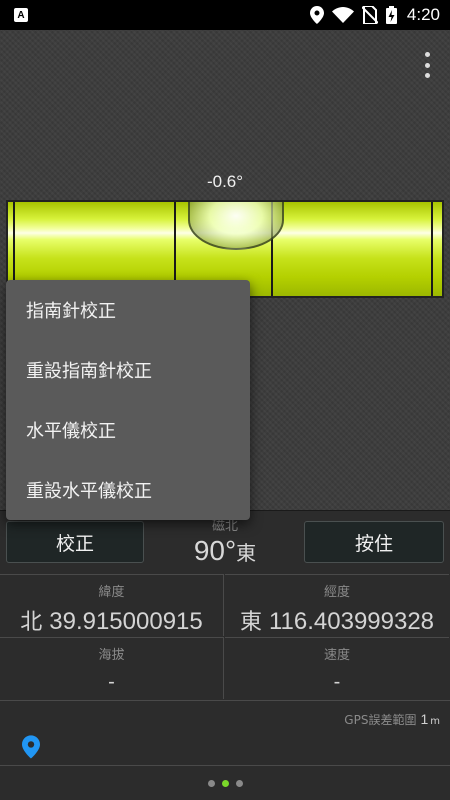 This screenshot has height=800, width=450. Describe the element at coordinates (337, 668) in the screenshot. I see `speed-cell: 速度 -` at that location.